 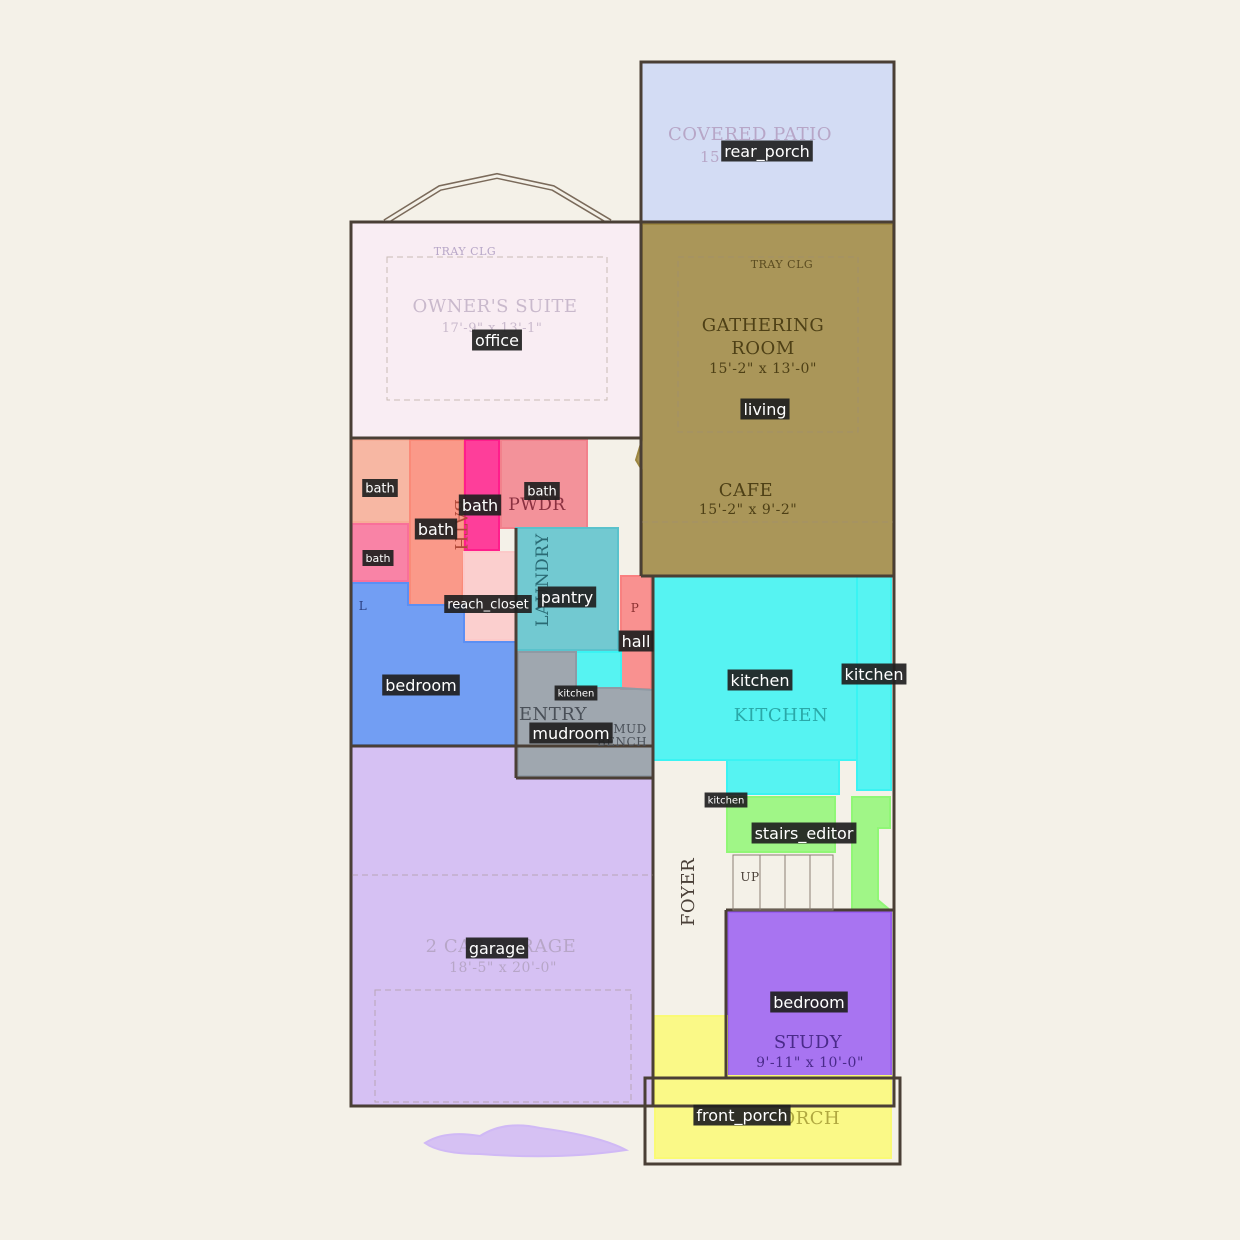 I want to click on label-room: ROOM, so click(x=763, y=348).